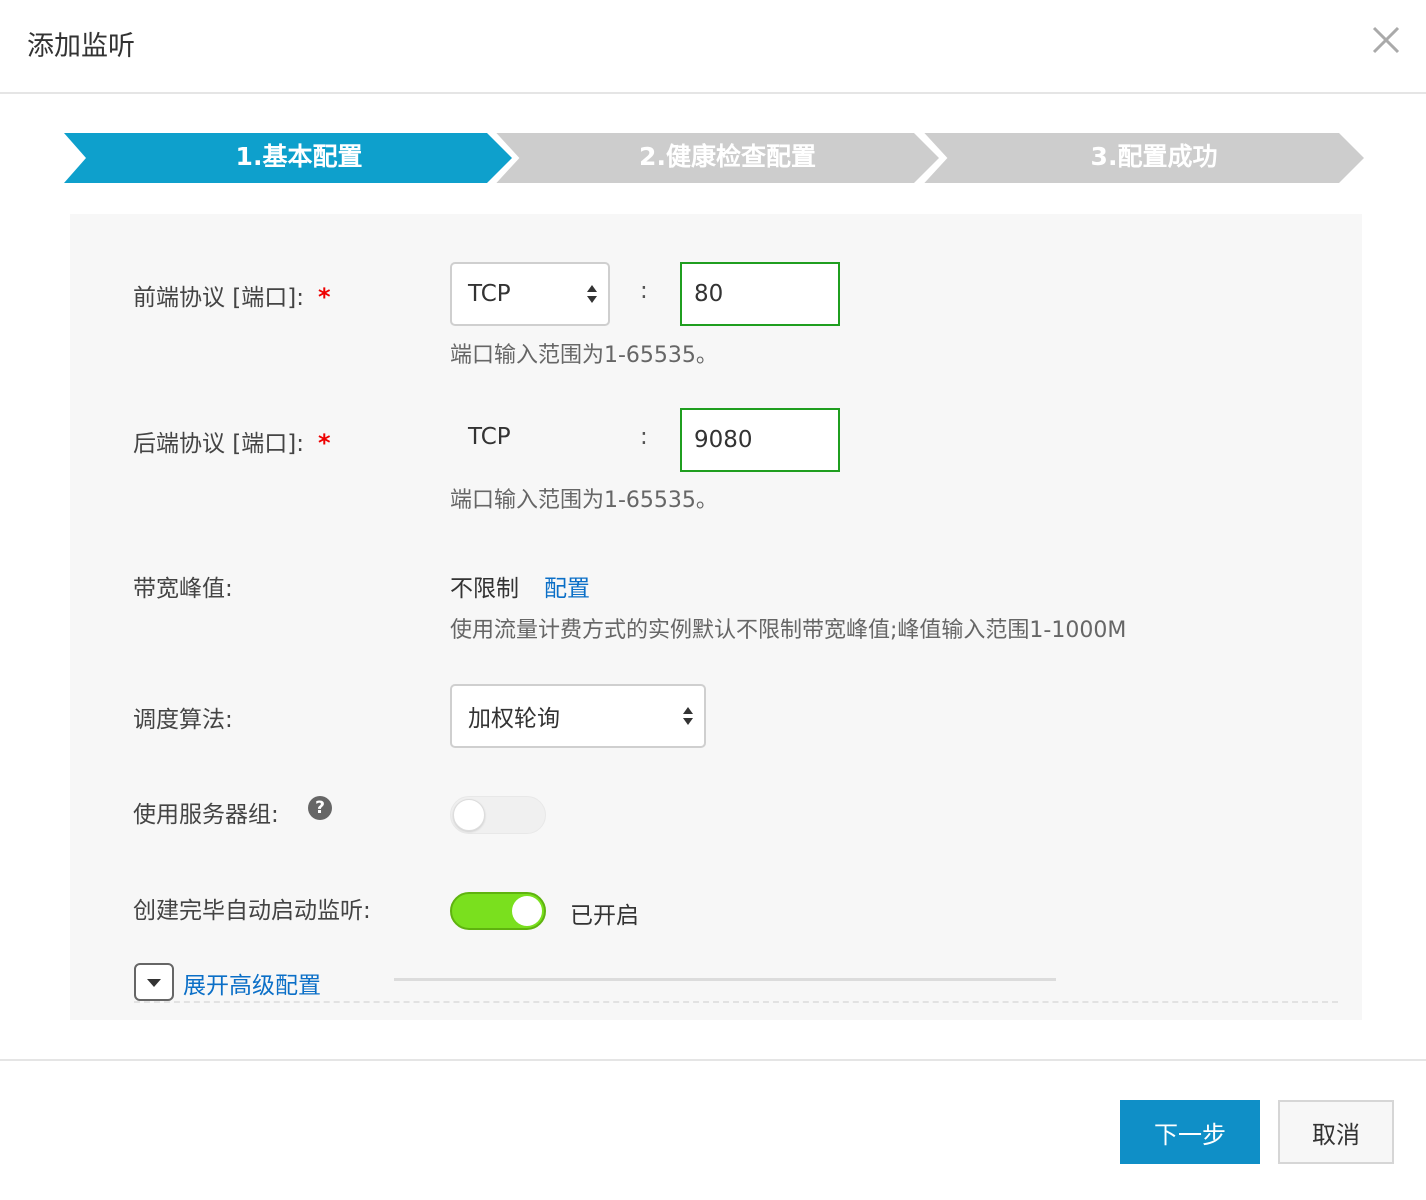 This screenshot has width=1426, height=1200. I want to click on backend-port-input: 9080, so click(760, 440).